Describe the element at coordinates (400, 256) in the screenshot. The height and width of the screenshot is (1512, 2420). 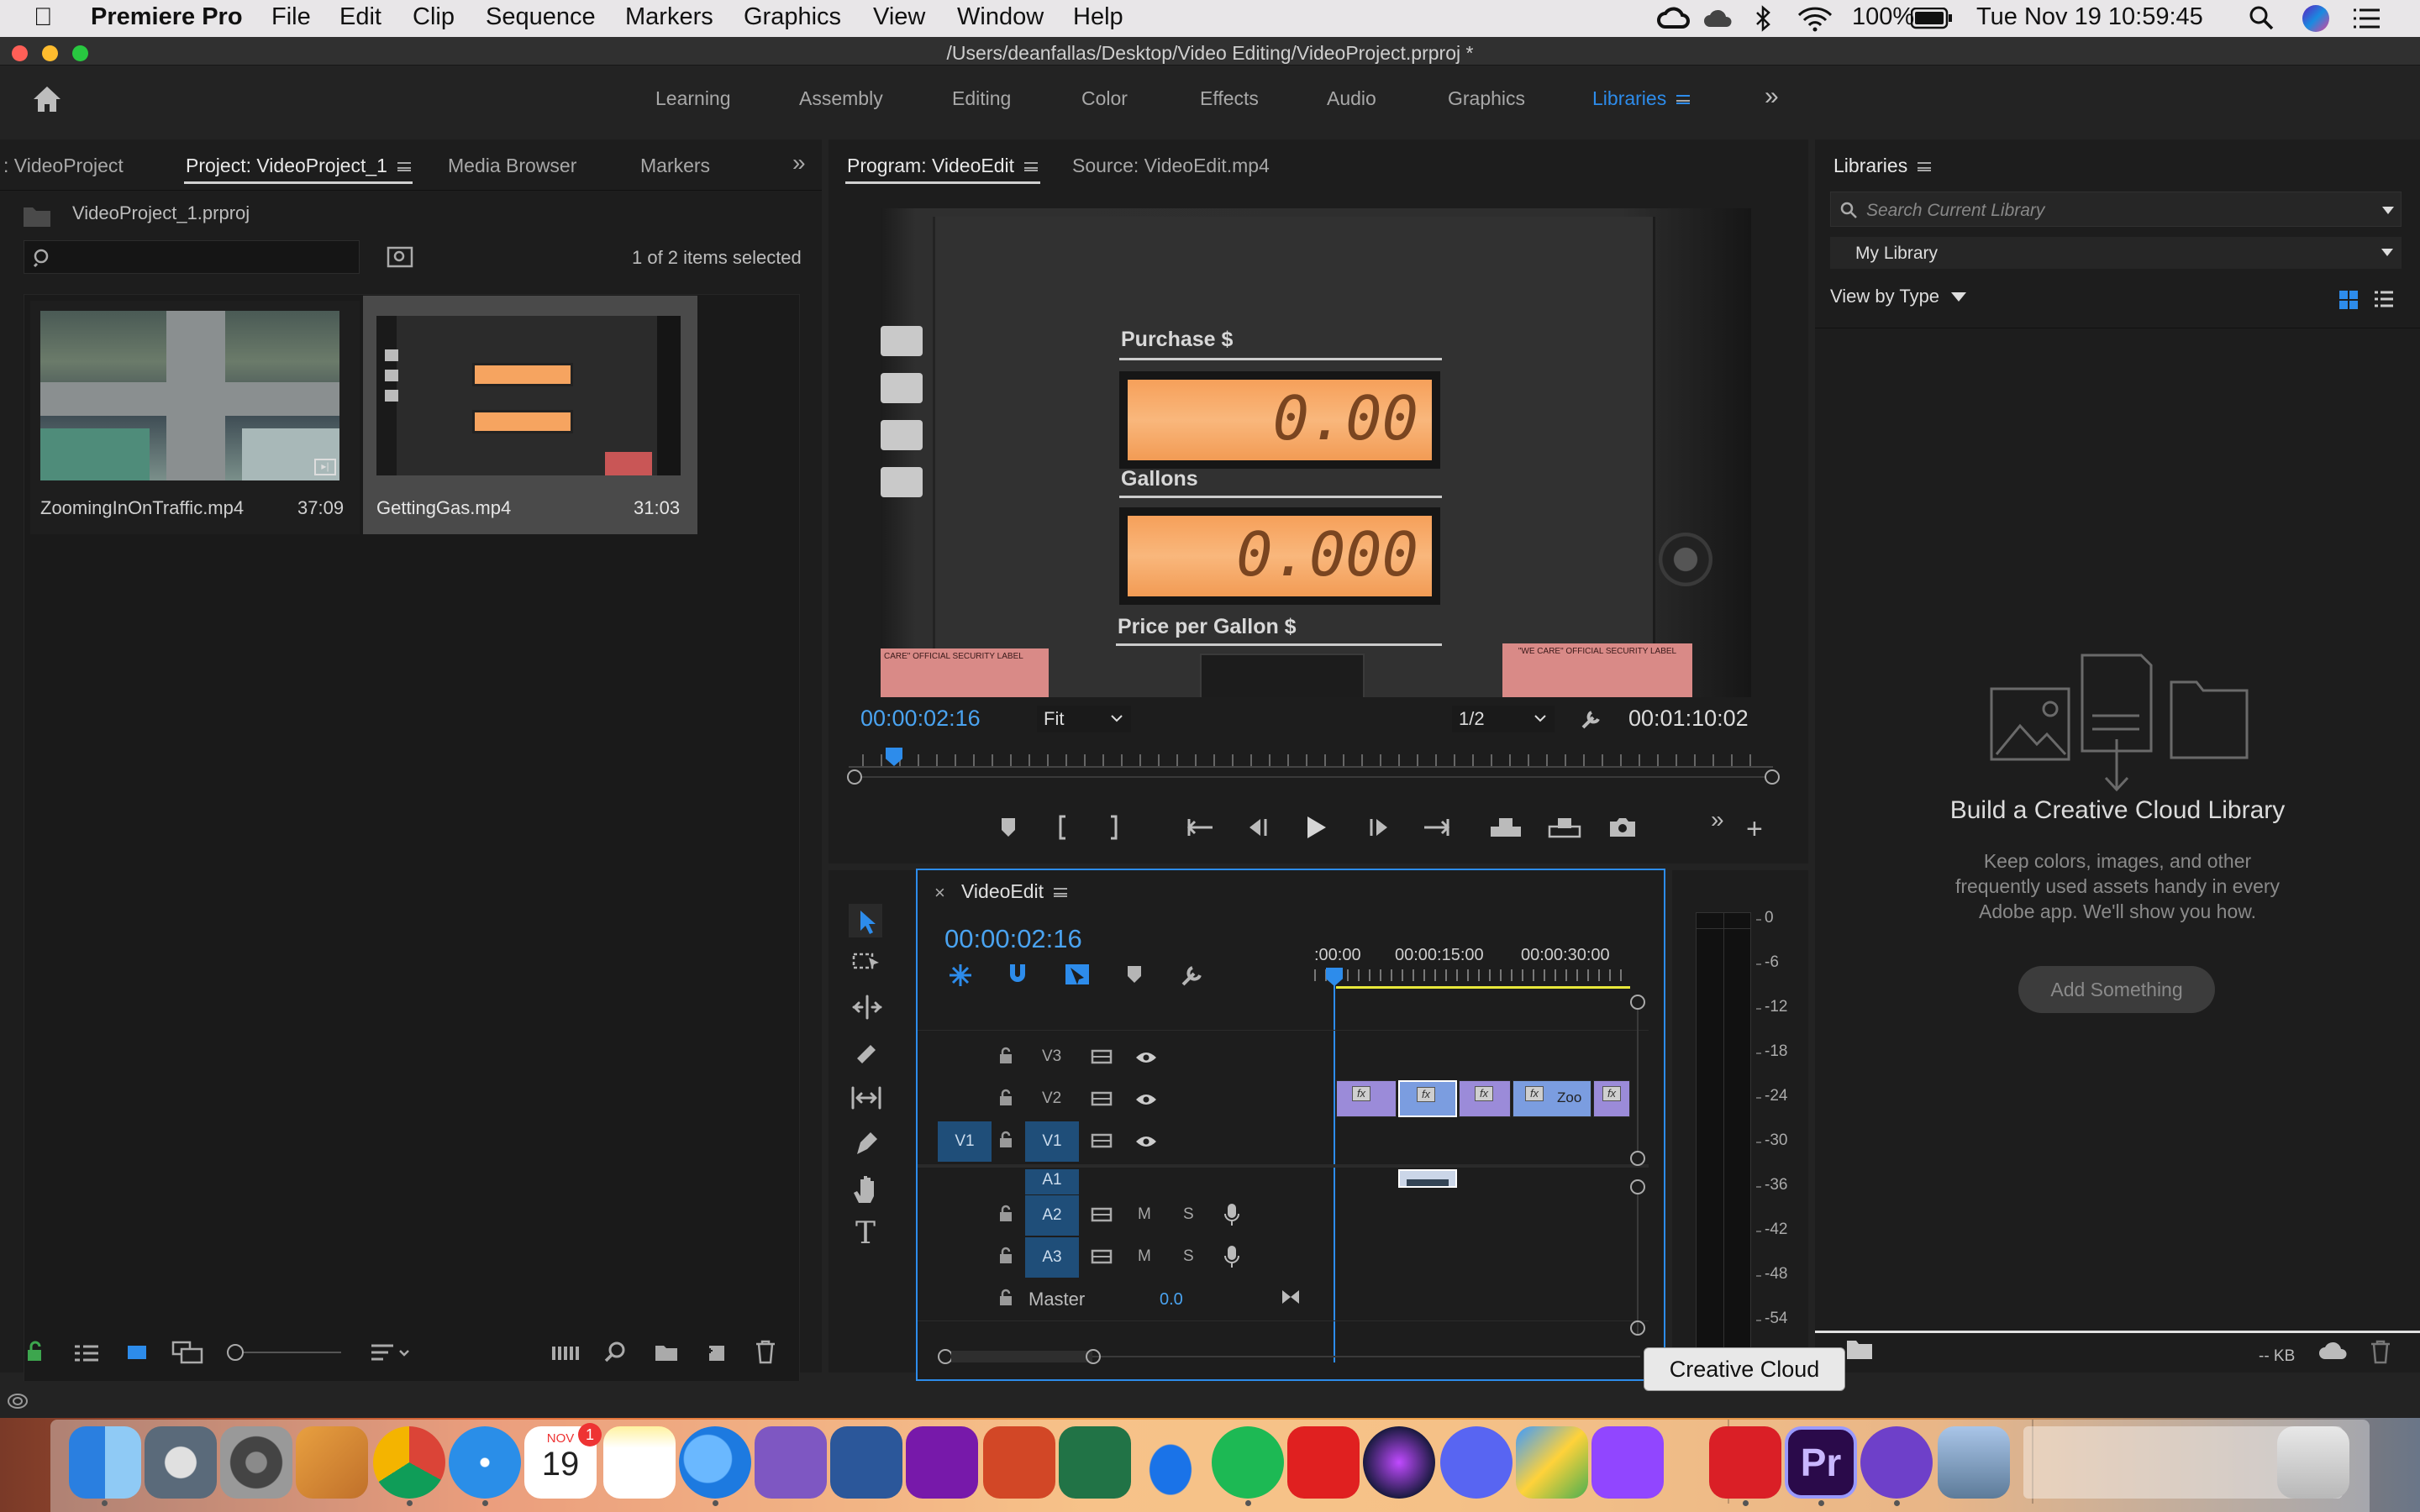
I see `find-bin-icon` at that location.